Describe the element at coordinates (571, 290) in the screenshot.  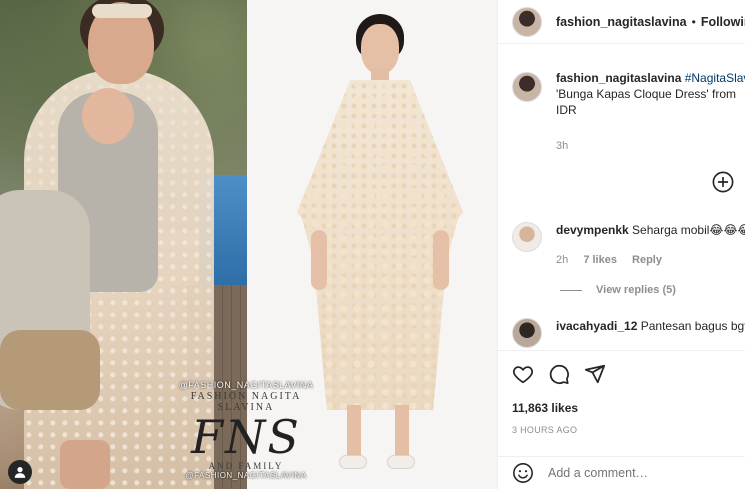
I see `view-replies-line` at that location.